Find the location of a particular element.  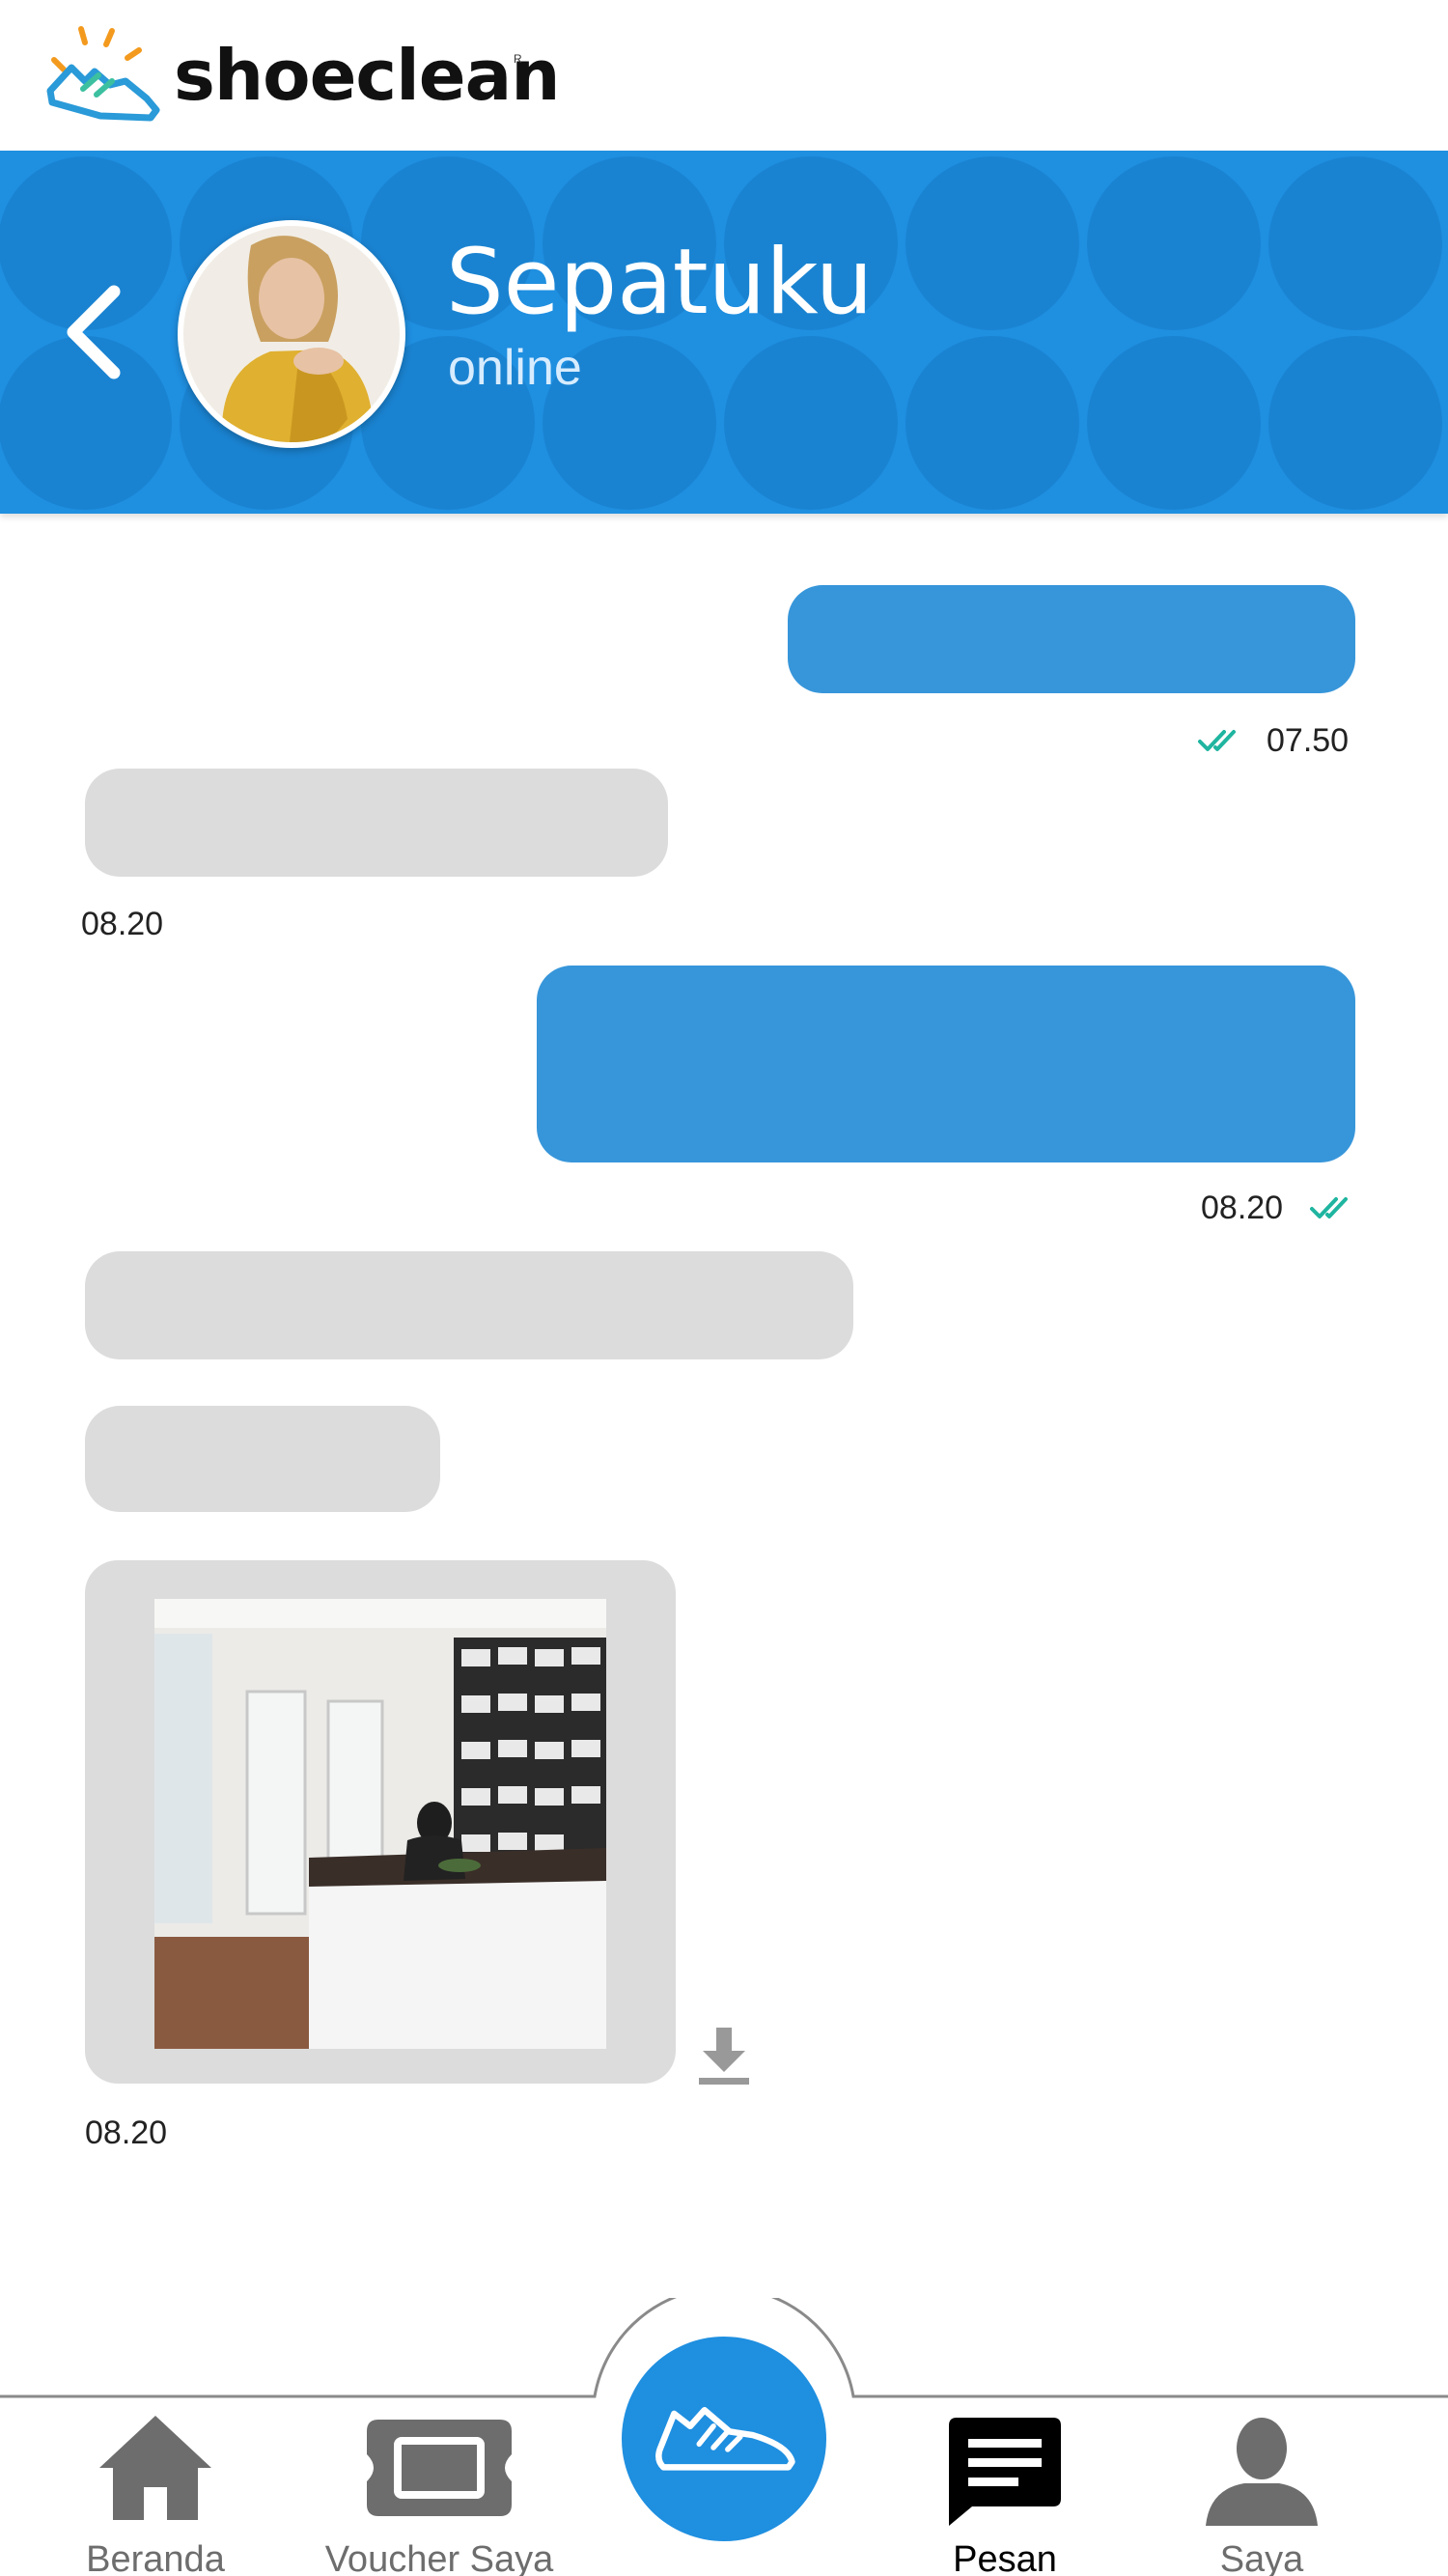

image-message-bubble is located at coordinates (381, 1822).